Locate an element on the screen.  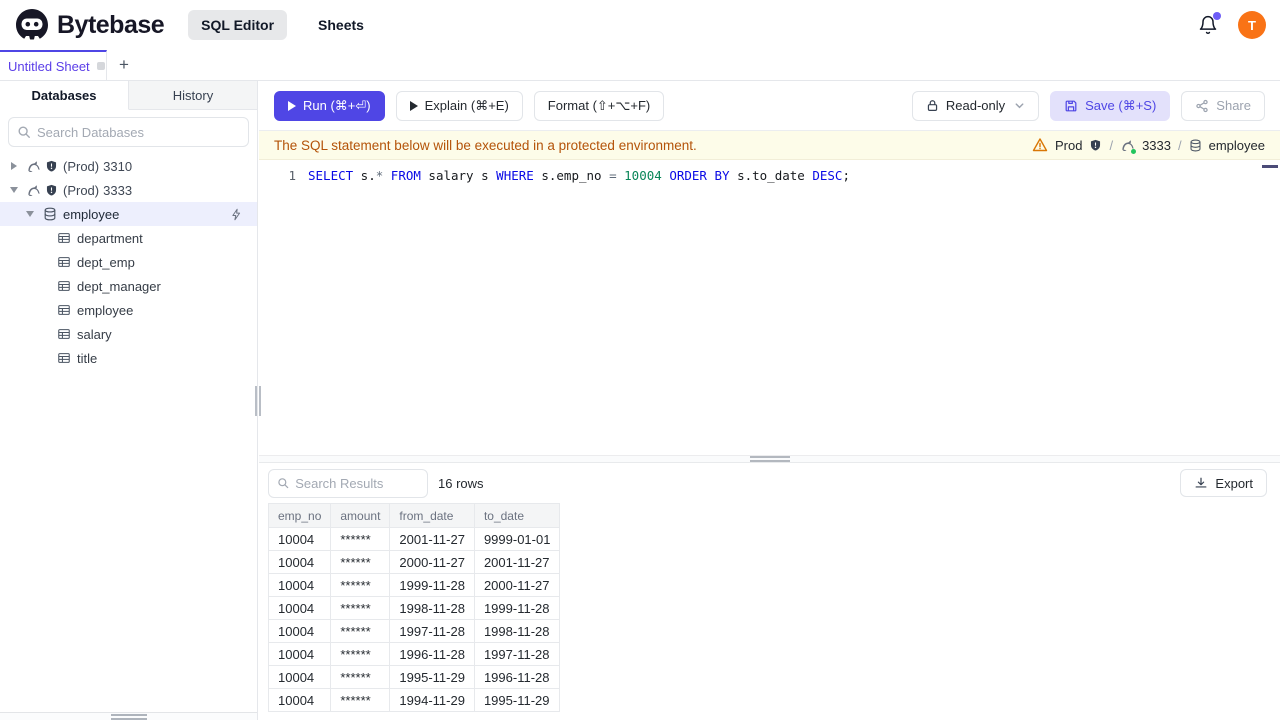
table-row: 10004 ****** 1996-11-28 1997-11-28 is located at coordinates (414, 654).